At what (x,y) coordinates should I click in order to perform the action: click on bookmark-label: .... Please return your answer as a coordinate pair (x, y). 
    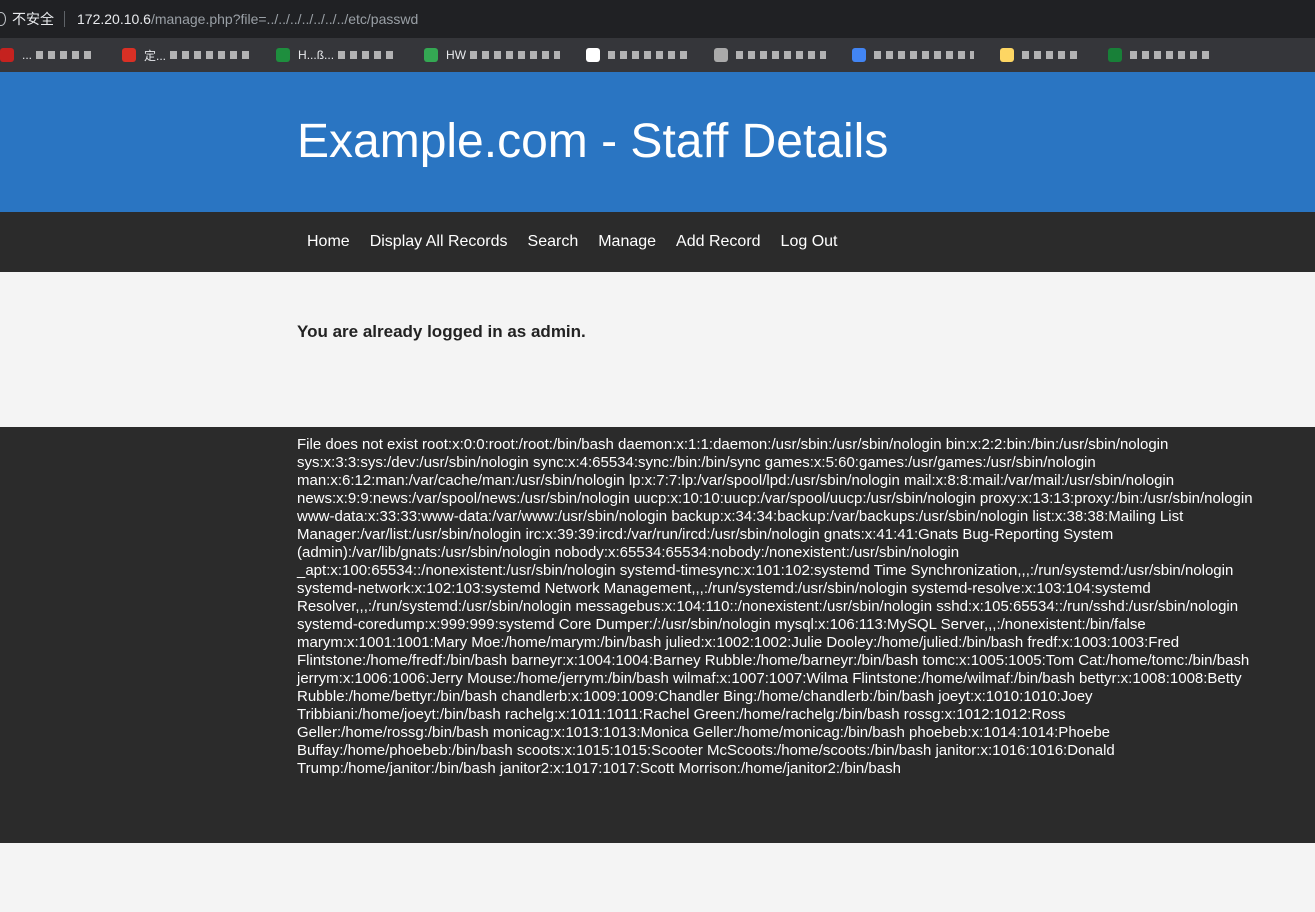
    Looking at the image, I should click on (27, 55).